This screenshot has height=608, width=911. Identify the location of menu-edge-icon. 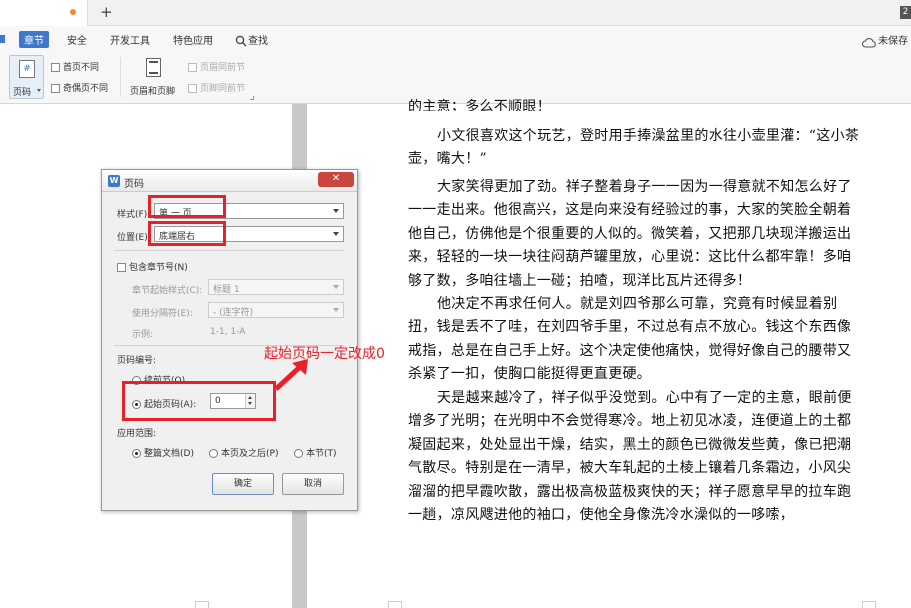
(2, 39).